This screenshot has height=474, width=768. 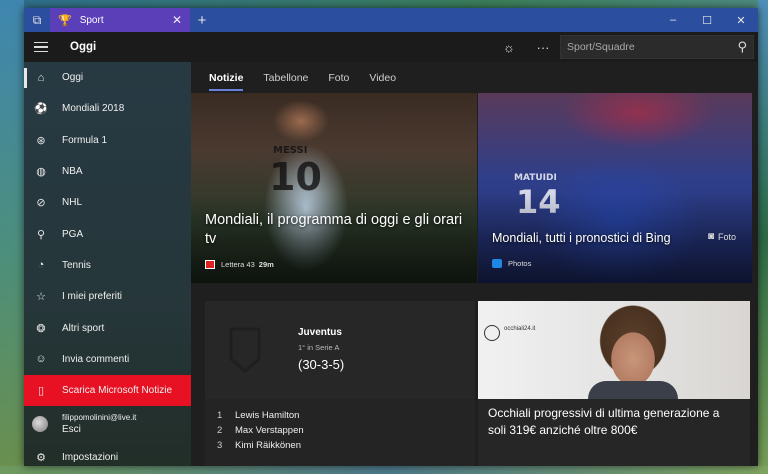 What do you see at coordinates (226, 78) in the screenshot?
I see `tab-notizie: Notizie` at bounding box center [226, 78].